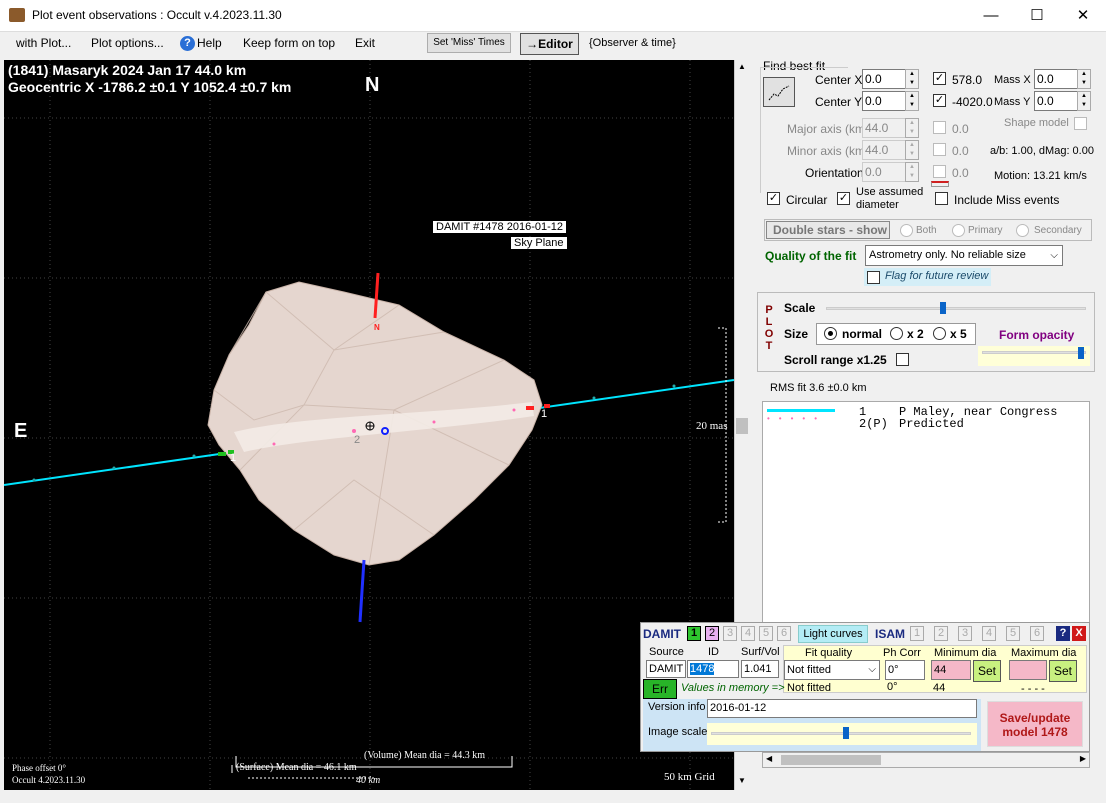  Describe the element at coordinates (1028, 670) in the screenshot. I see `max-dia-input` at that location.